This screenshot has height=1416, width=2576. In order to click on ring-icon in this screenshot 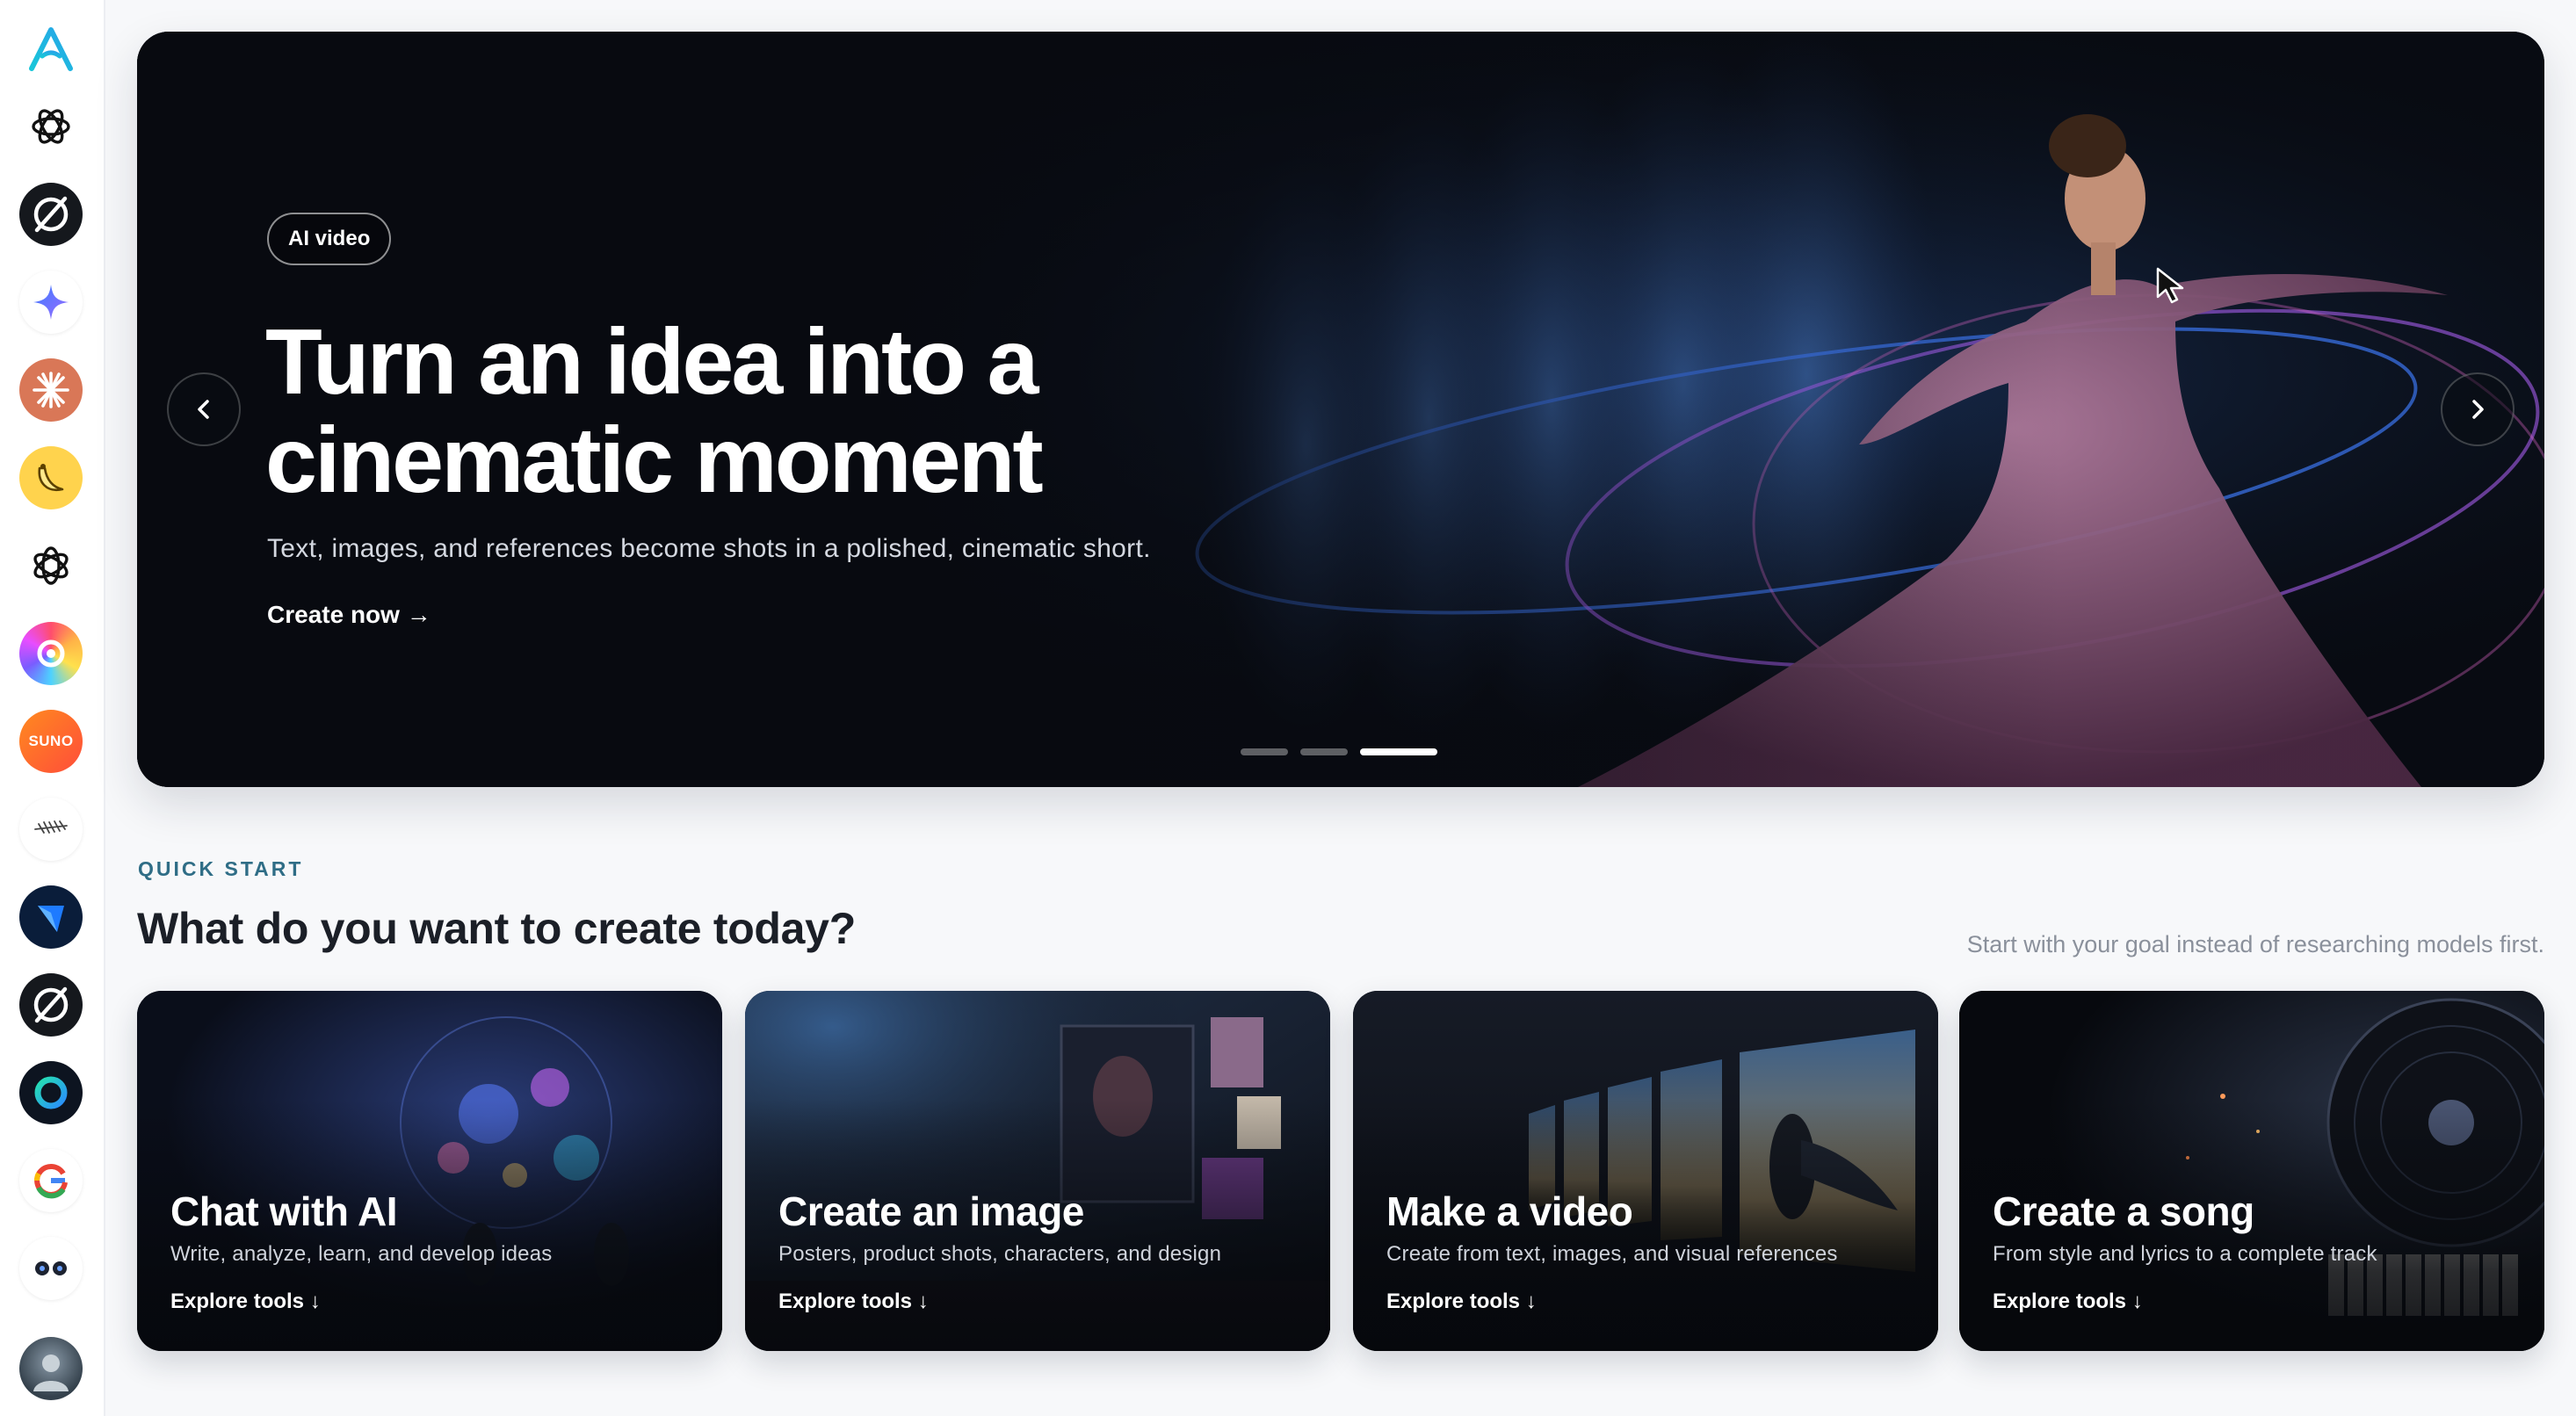, I will do `click(51, 1092)`.